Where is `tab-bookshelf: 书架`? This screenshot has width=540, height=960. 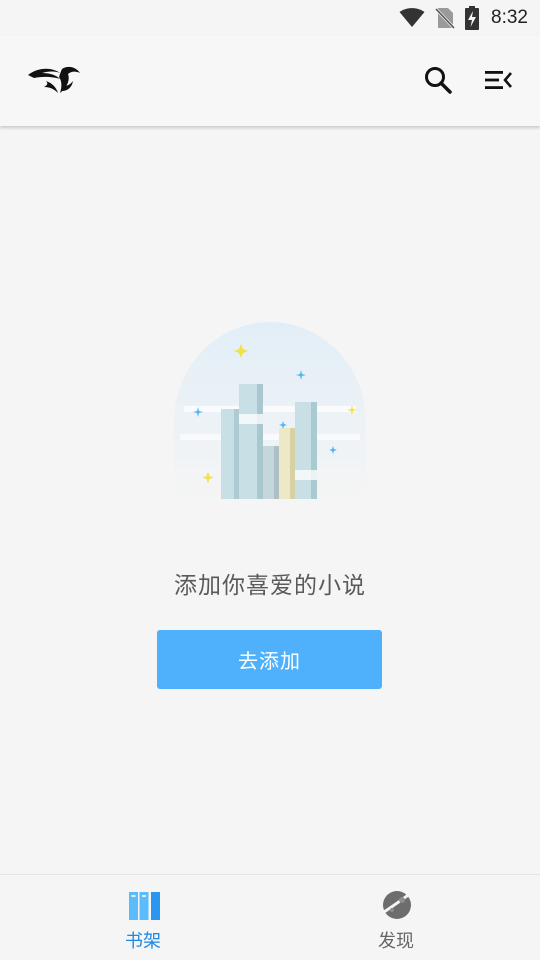 tab-bookshelf: 书架 is located at coordinates (143, 917).